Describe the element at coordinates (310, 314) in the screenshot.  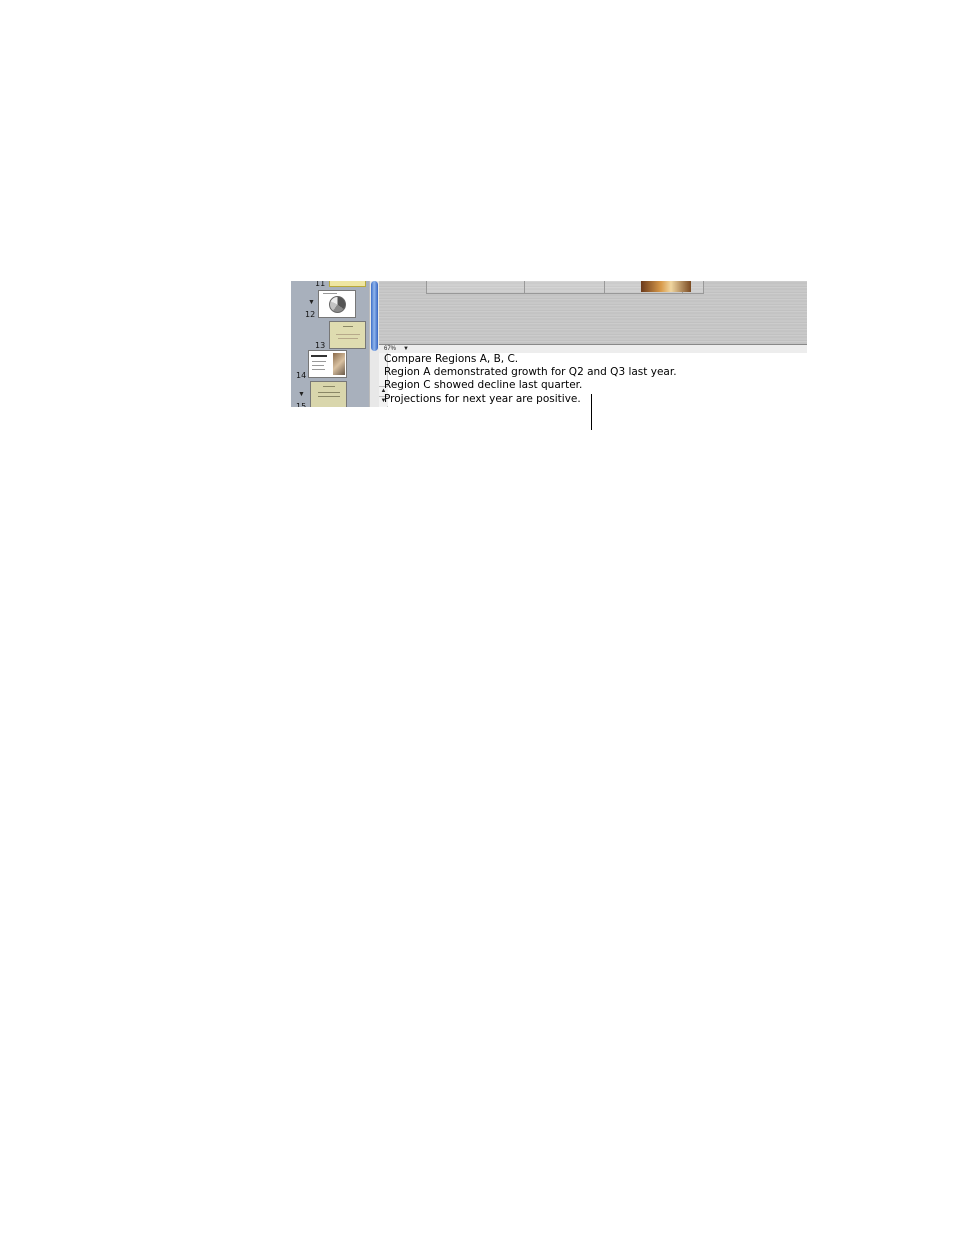
I see `slide-number-12: 12` at that location.